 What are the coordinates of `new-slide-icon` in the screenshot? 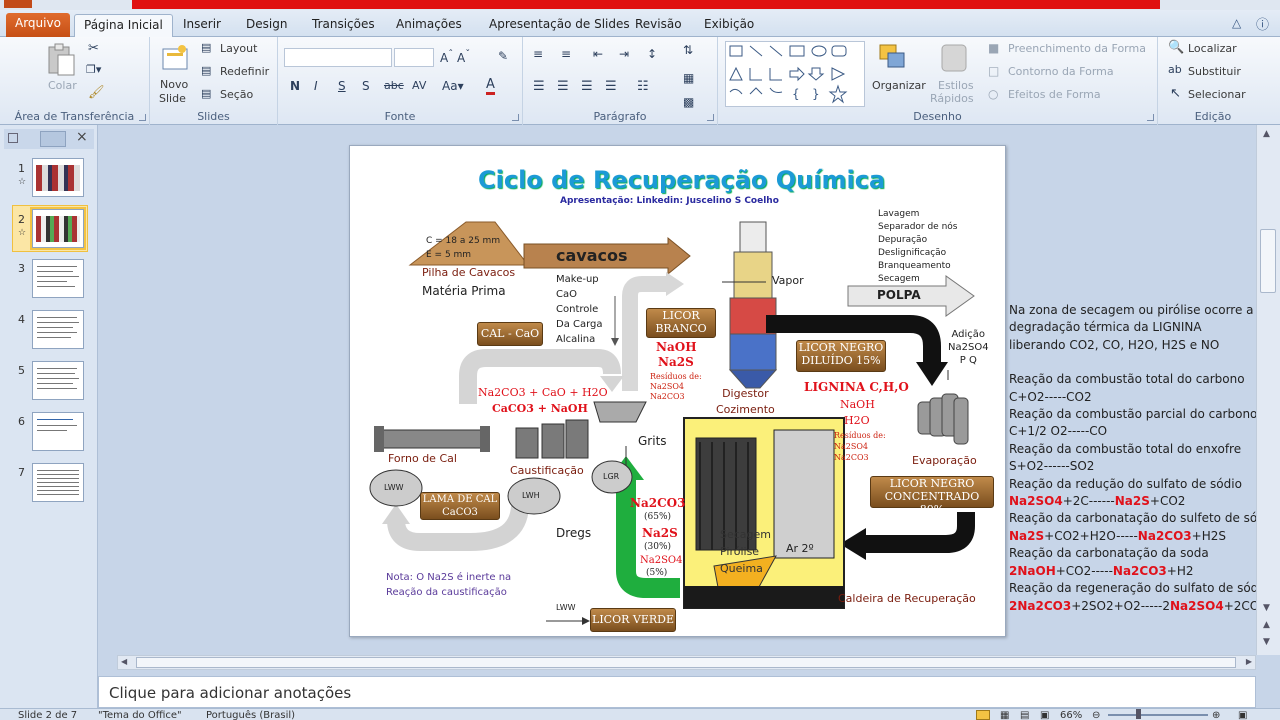 It's located at (175, 58).